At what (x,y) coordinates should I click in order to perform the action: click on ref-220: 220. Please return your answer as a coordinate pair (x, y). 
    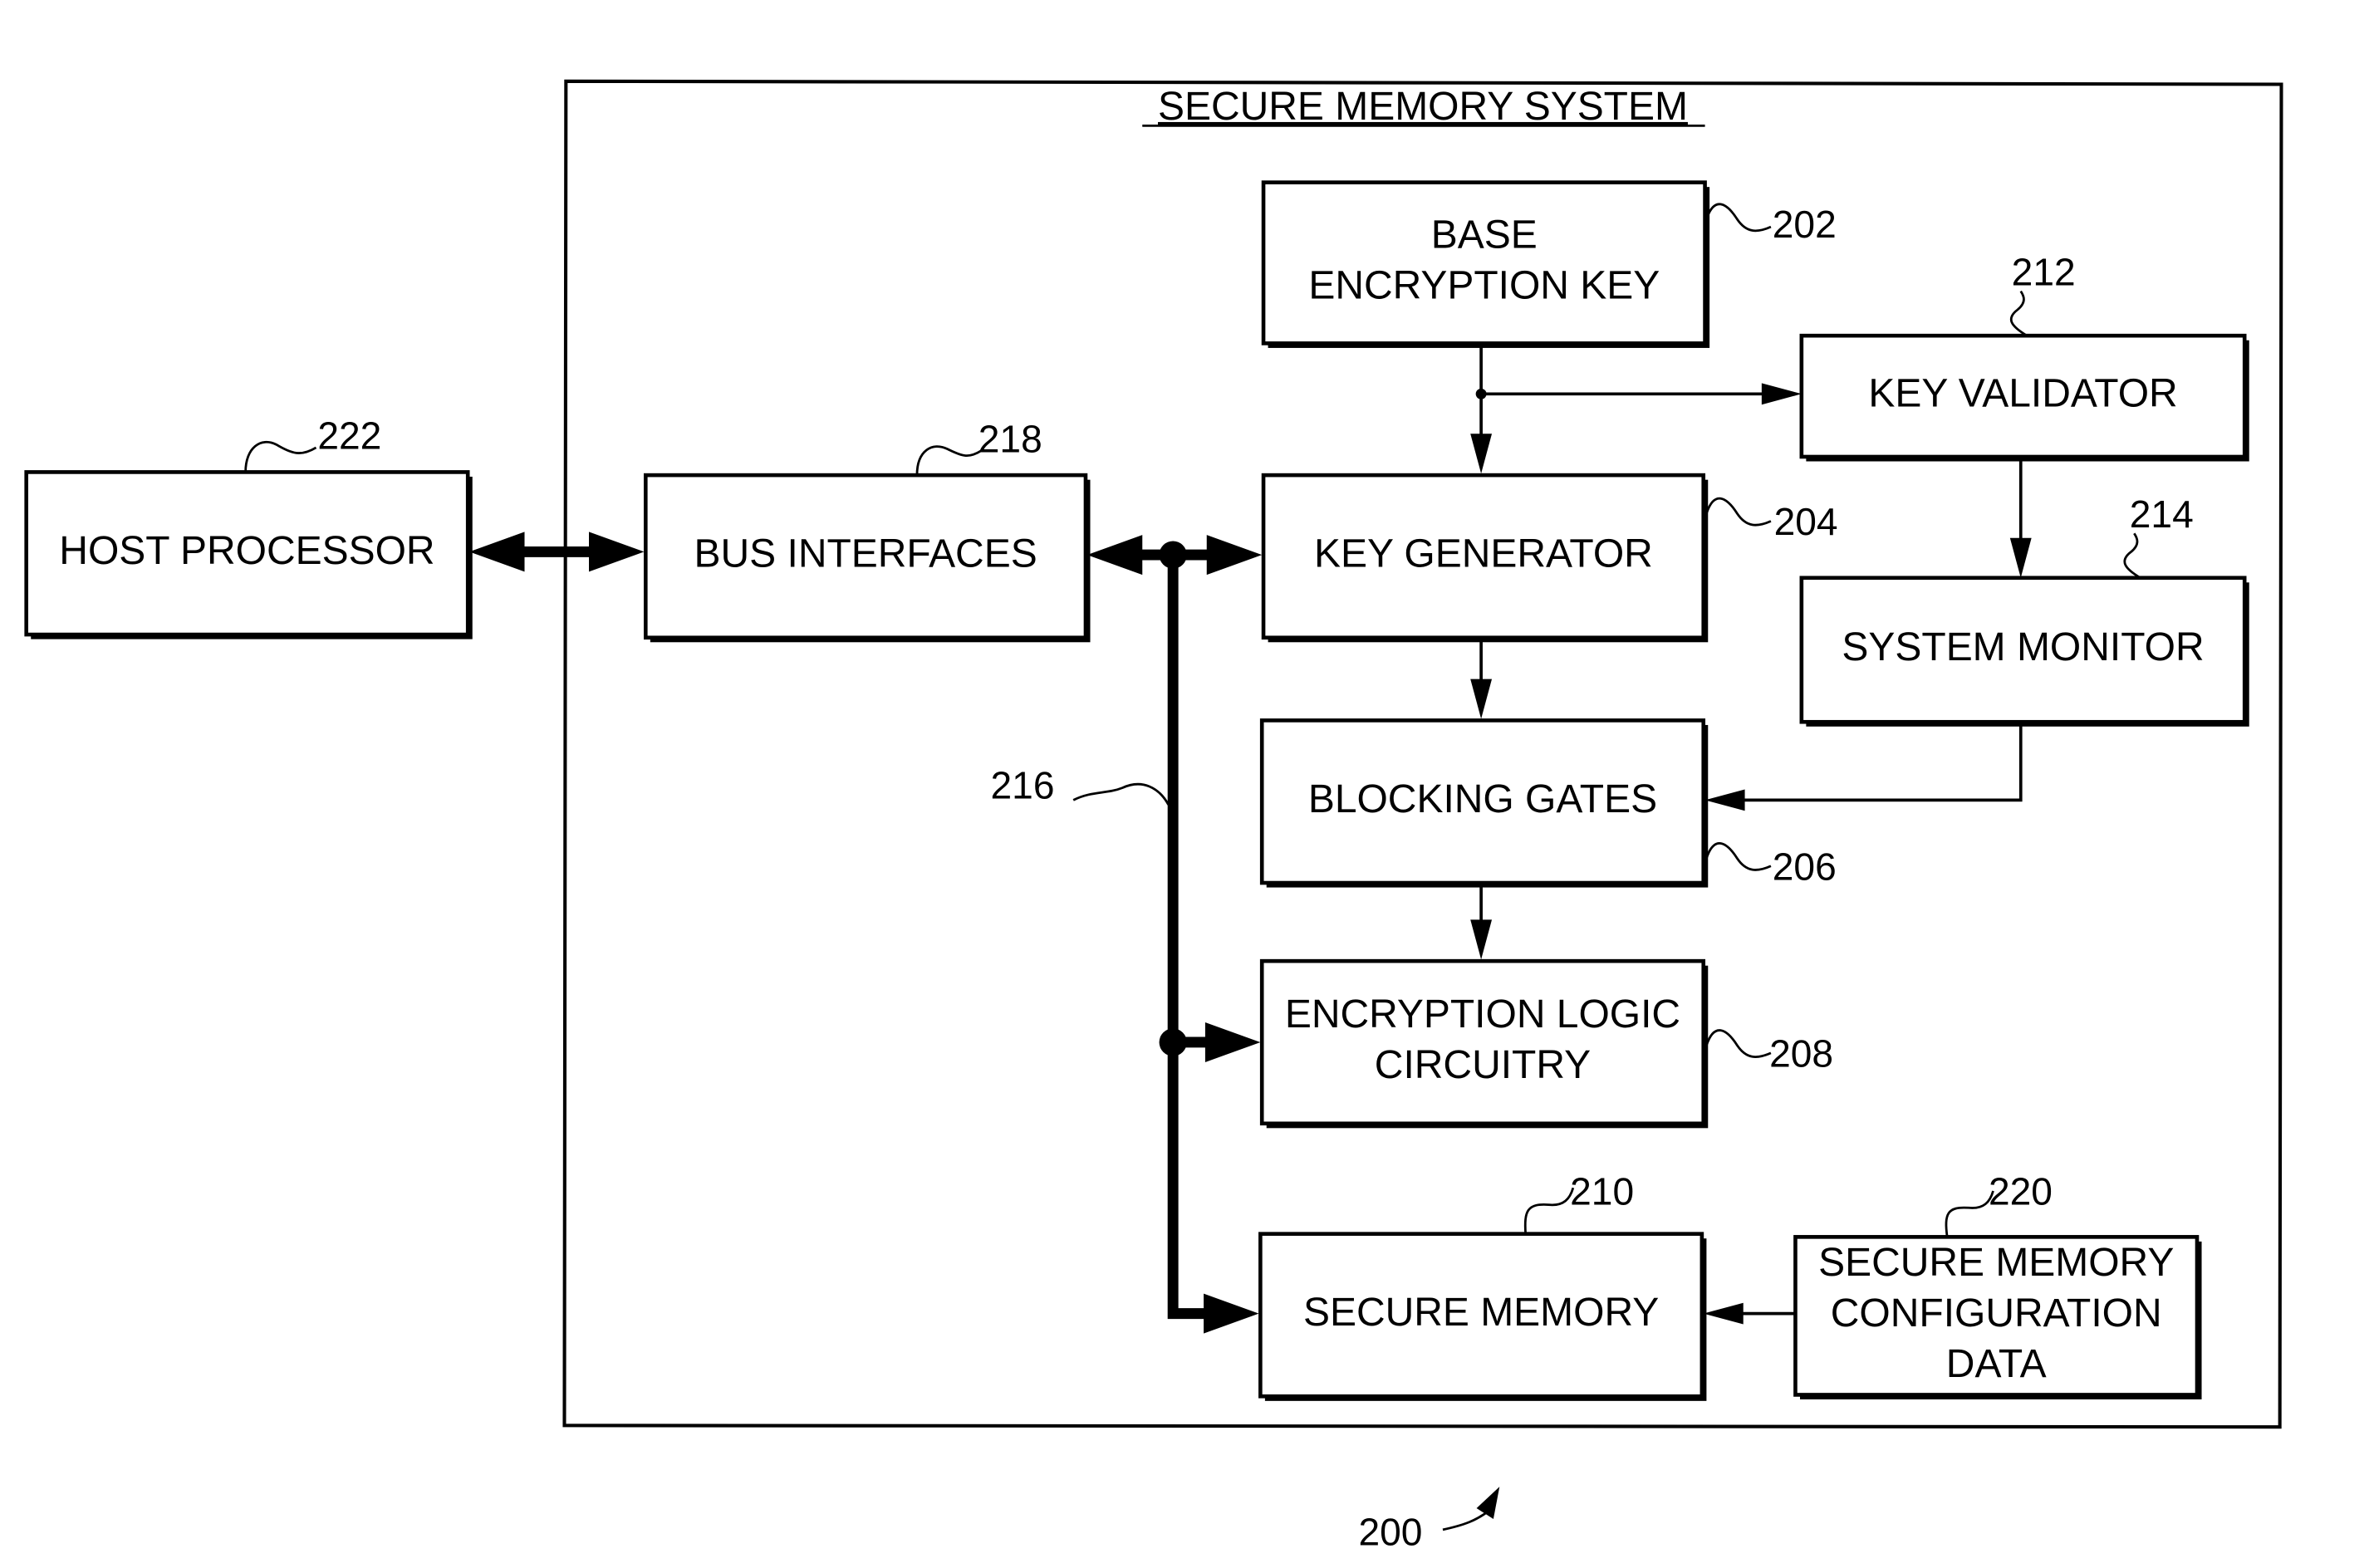
    Looking at the image, I should click on (2021, 1191).